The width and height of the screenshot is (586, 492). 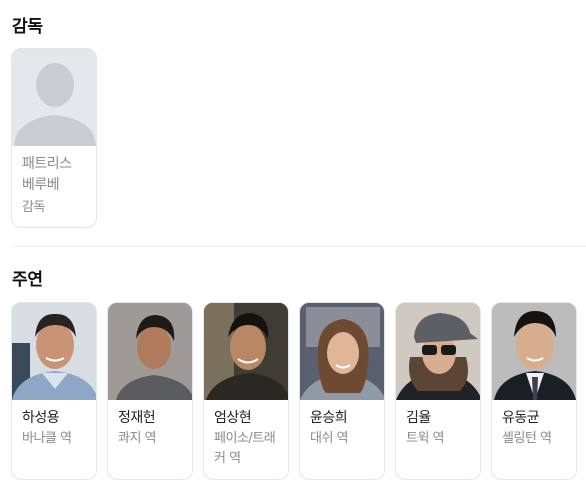 I want to click on cast-card-6: 유동균 셸링턴 역, so click(x=534, y=391).